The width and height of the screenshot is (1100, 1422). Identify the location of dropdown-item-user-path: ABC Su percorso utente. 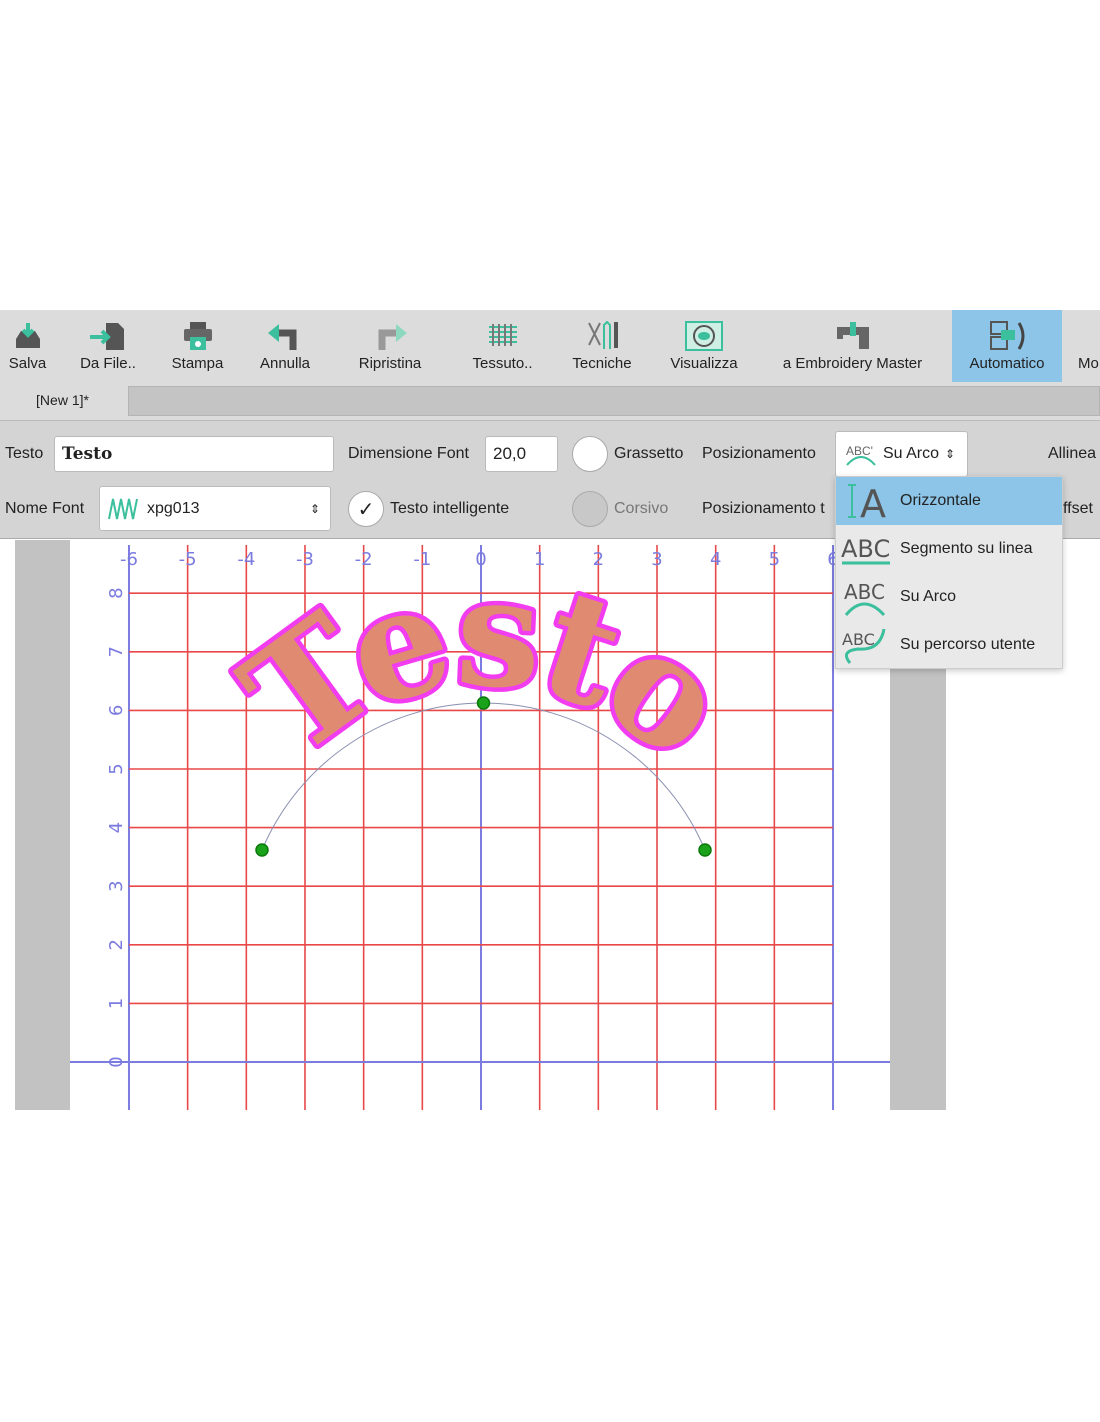
(949, 645).